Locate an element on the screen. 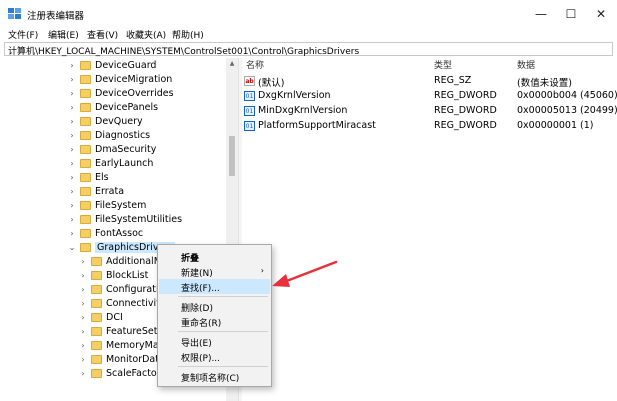 The width and height of the screenshot is (617, 401). tree-item: › Els is located at coordinates (88, 177).